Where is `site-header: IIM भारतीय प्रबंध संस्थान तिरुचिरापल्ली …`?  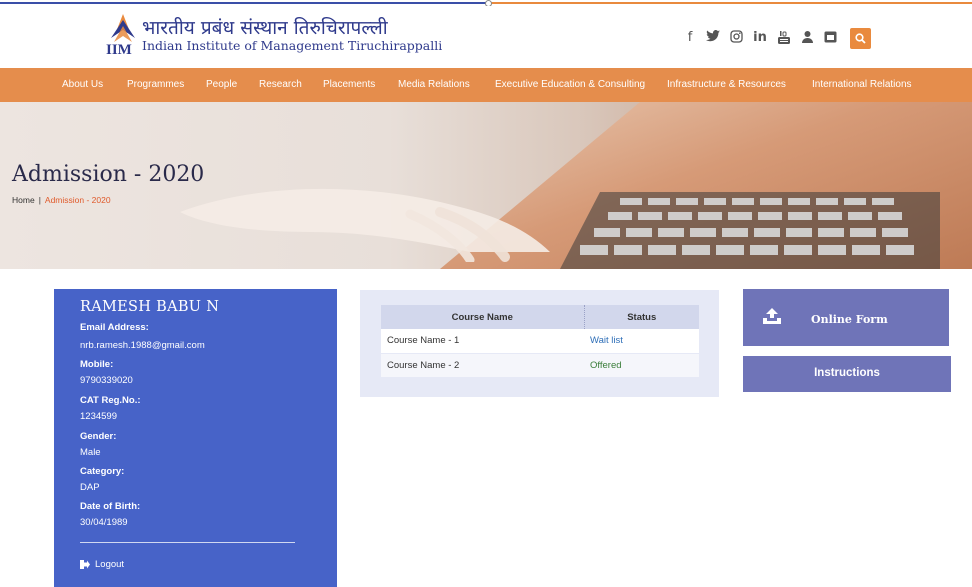 site-header: IIM भारतीय प्रबंध संस्थान तिरुचिरापल्ली … is located at coordinates (486, 37).